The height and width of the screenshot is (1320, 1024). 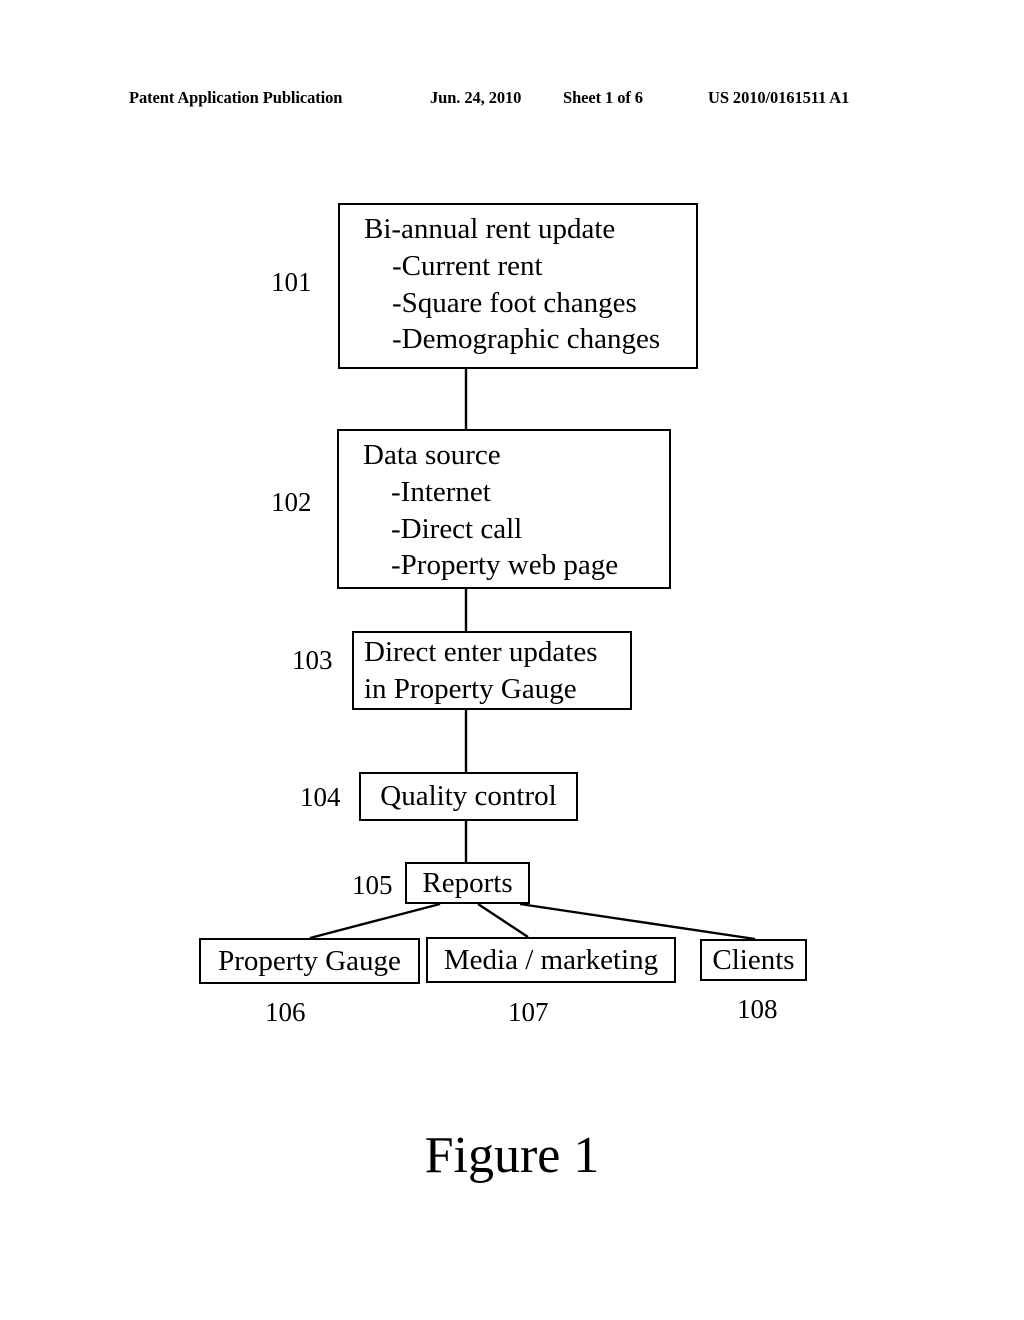 I want to click on node-106-label: Property Gauge, so click(x=309, y=960).